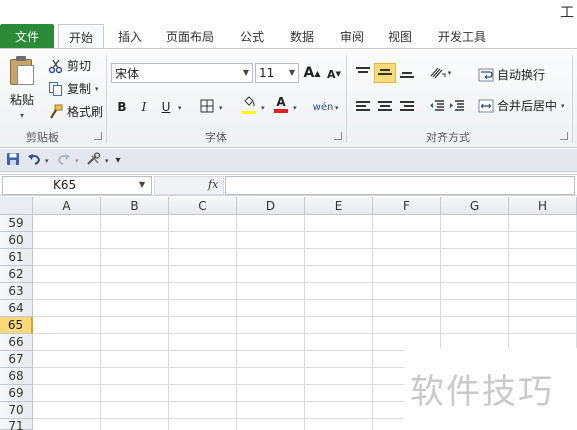 The height and width of the screenshot is (430, 577). I want to click on row-header: 59, so click(16, 223).